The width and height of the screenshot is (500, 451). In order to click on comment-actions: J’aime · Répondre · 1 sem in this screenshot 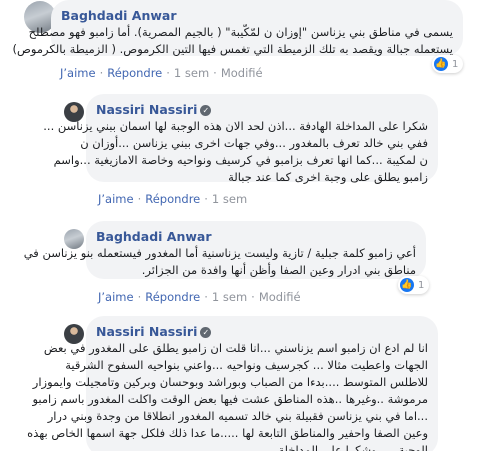, I will do `click(173, 199)`.